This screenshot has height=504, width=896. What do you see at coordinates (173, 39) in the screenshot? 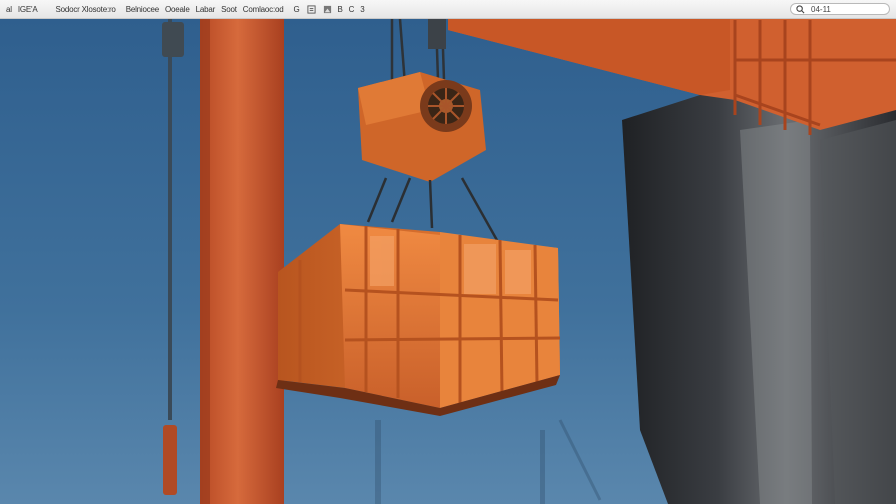
I see `left-cable-clamp` at bounding box center [173, 39].